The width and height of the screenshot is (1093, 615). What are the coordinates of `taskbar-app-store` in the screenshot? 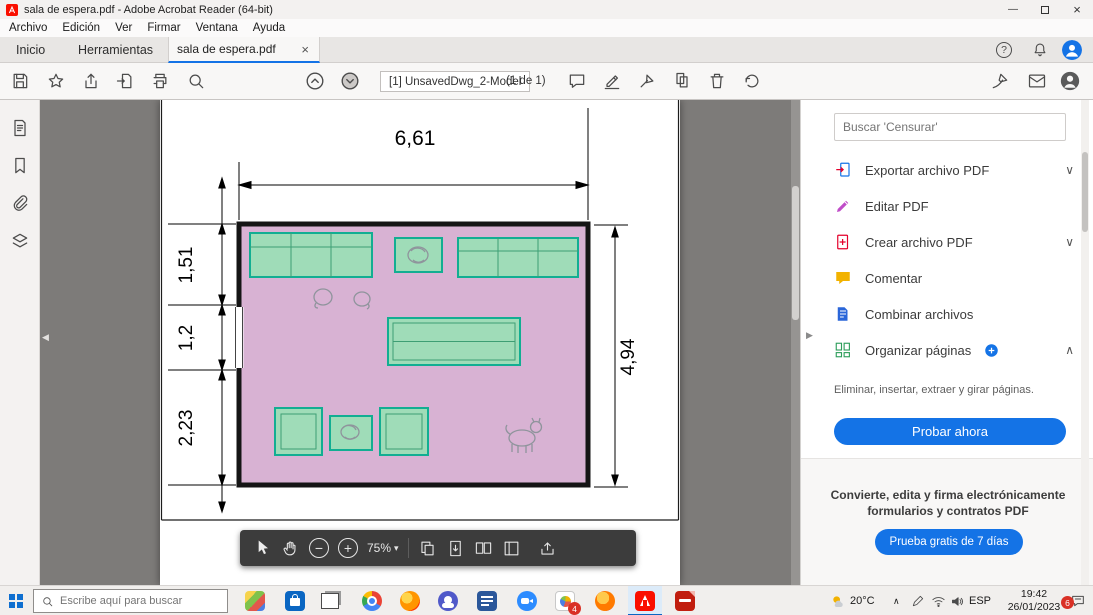 It's located at (295, 600).